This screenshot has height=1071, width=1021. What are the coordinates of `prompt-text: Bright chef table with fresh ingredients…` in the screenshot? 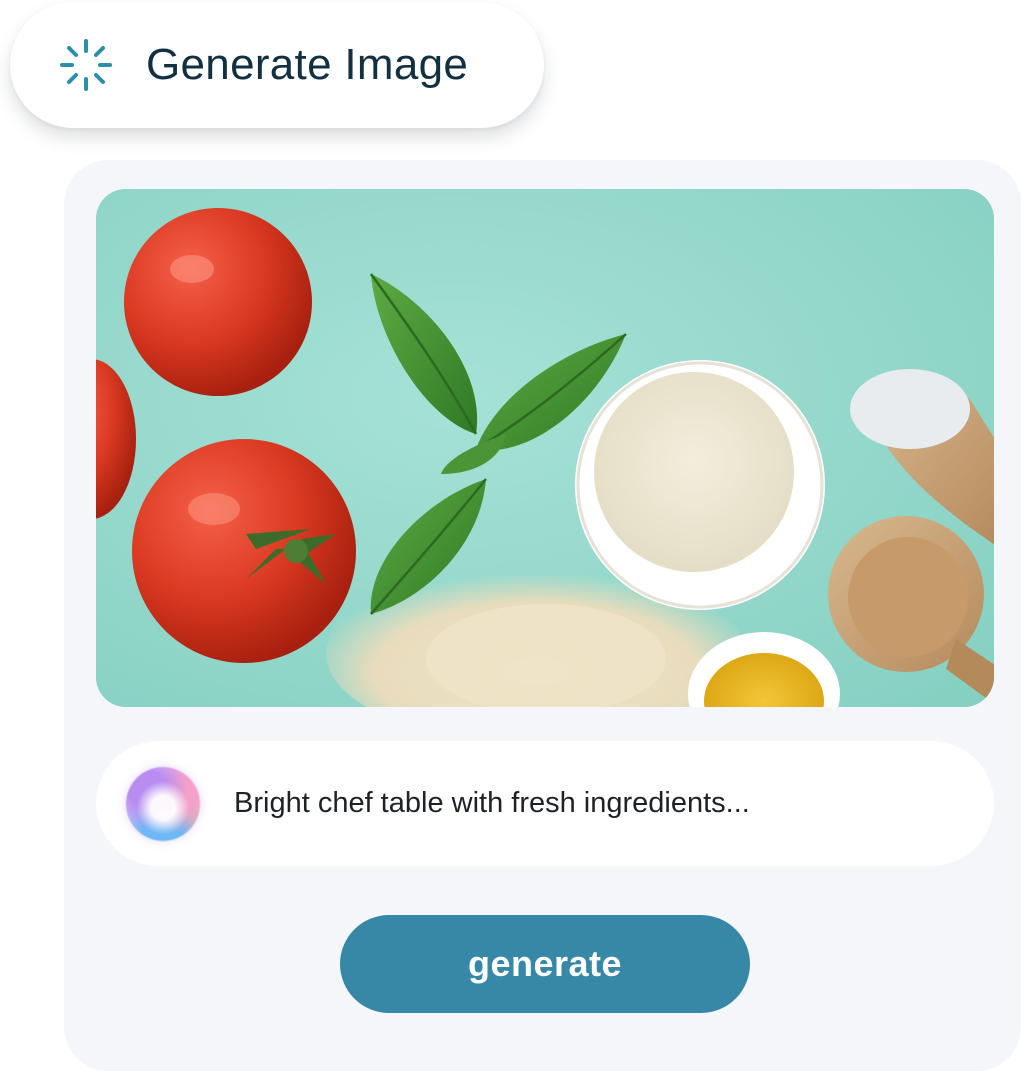 It's located at (492, 803).